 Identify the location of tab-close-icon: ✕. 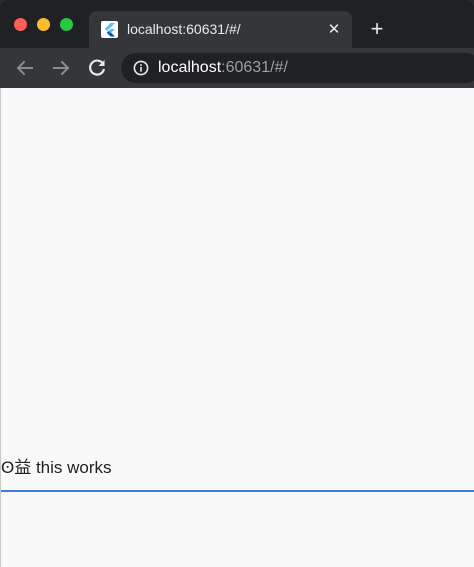
(334, 30).